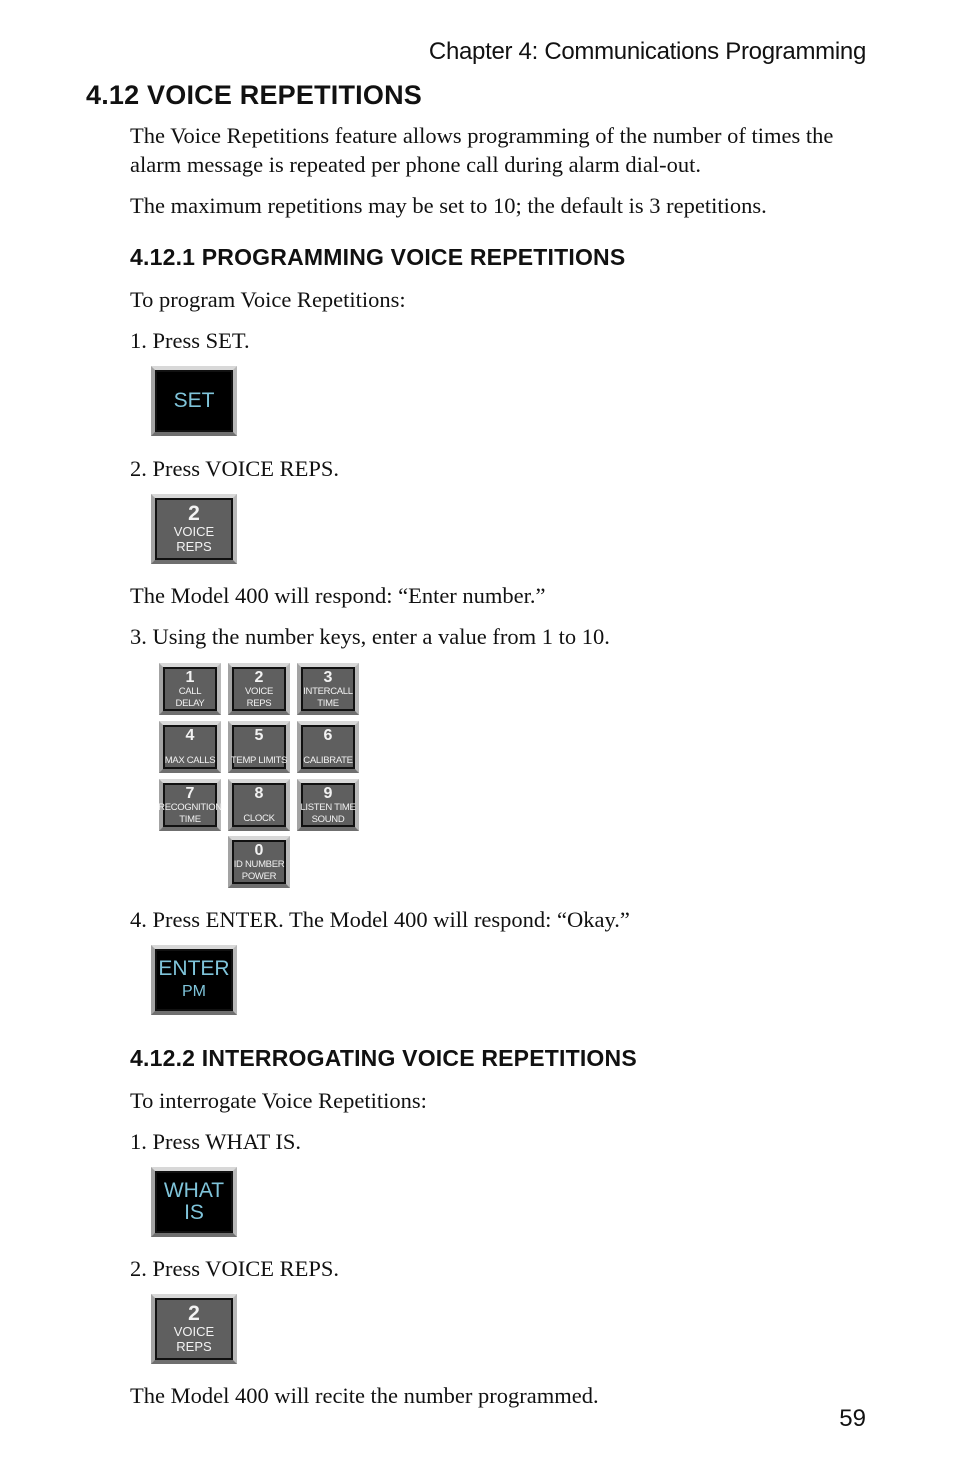  Describe the element at coordinates (259, 735) in the screenshot. I see `key-number: 5` at that location.